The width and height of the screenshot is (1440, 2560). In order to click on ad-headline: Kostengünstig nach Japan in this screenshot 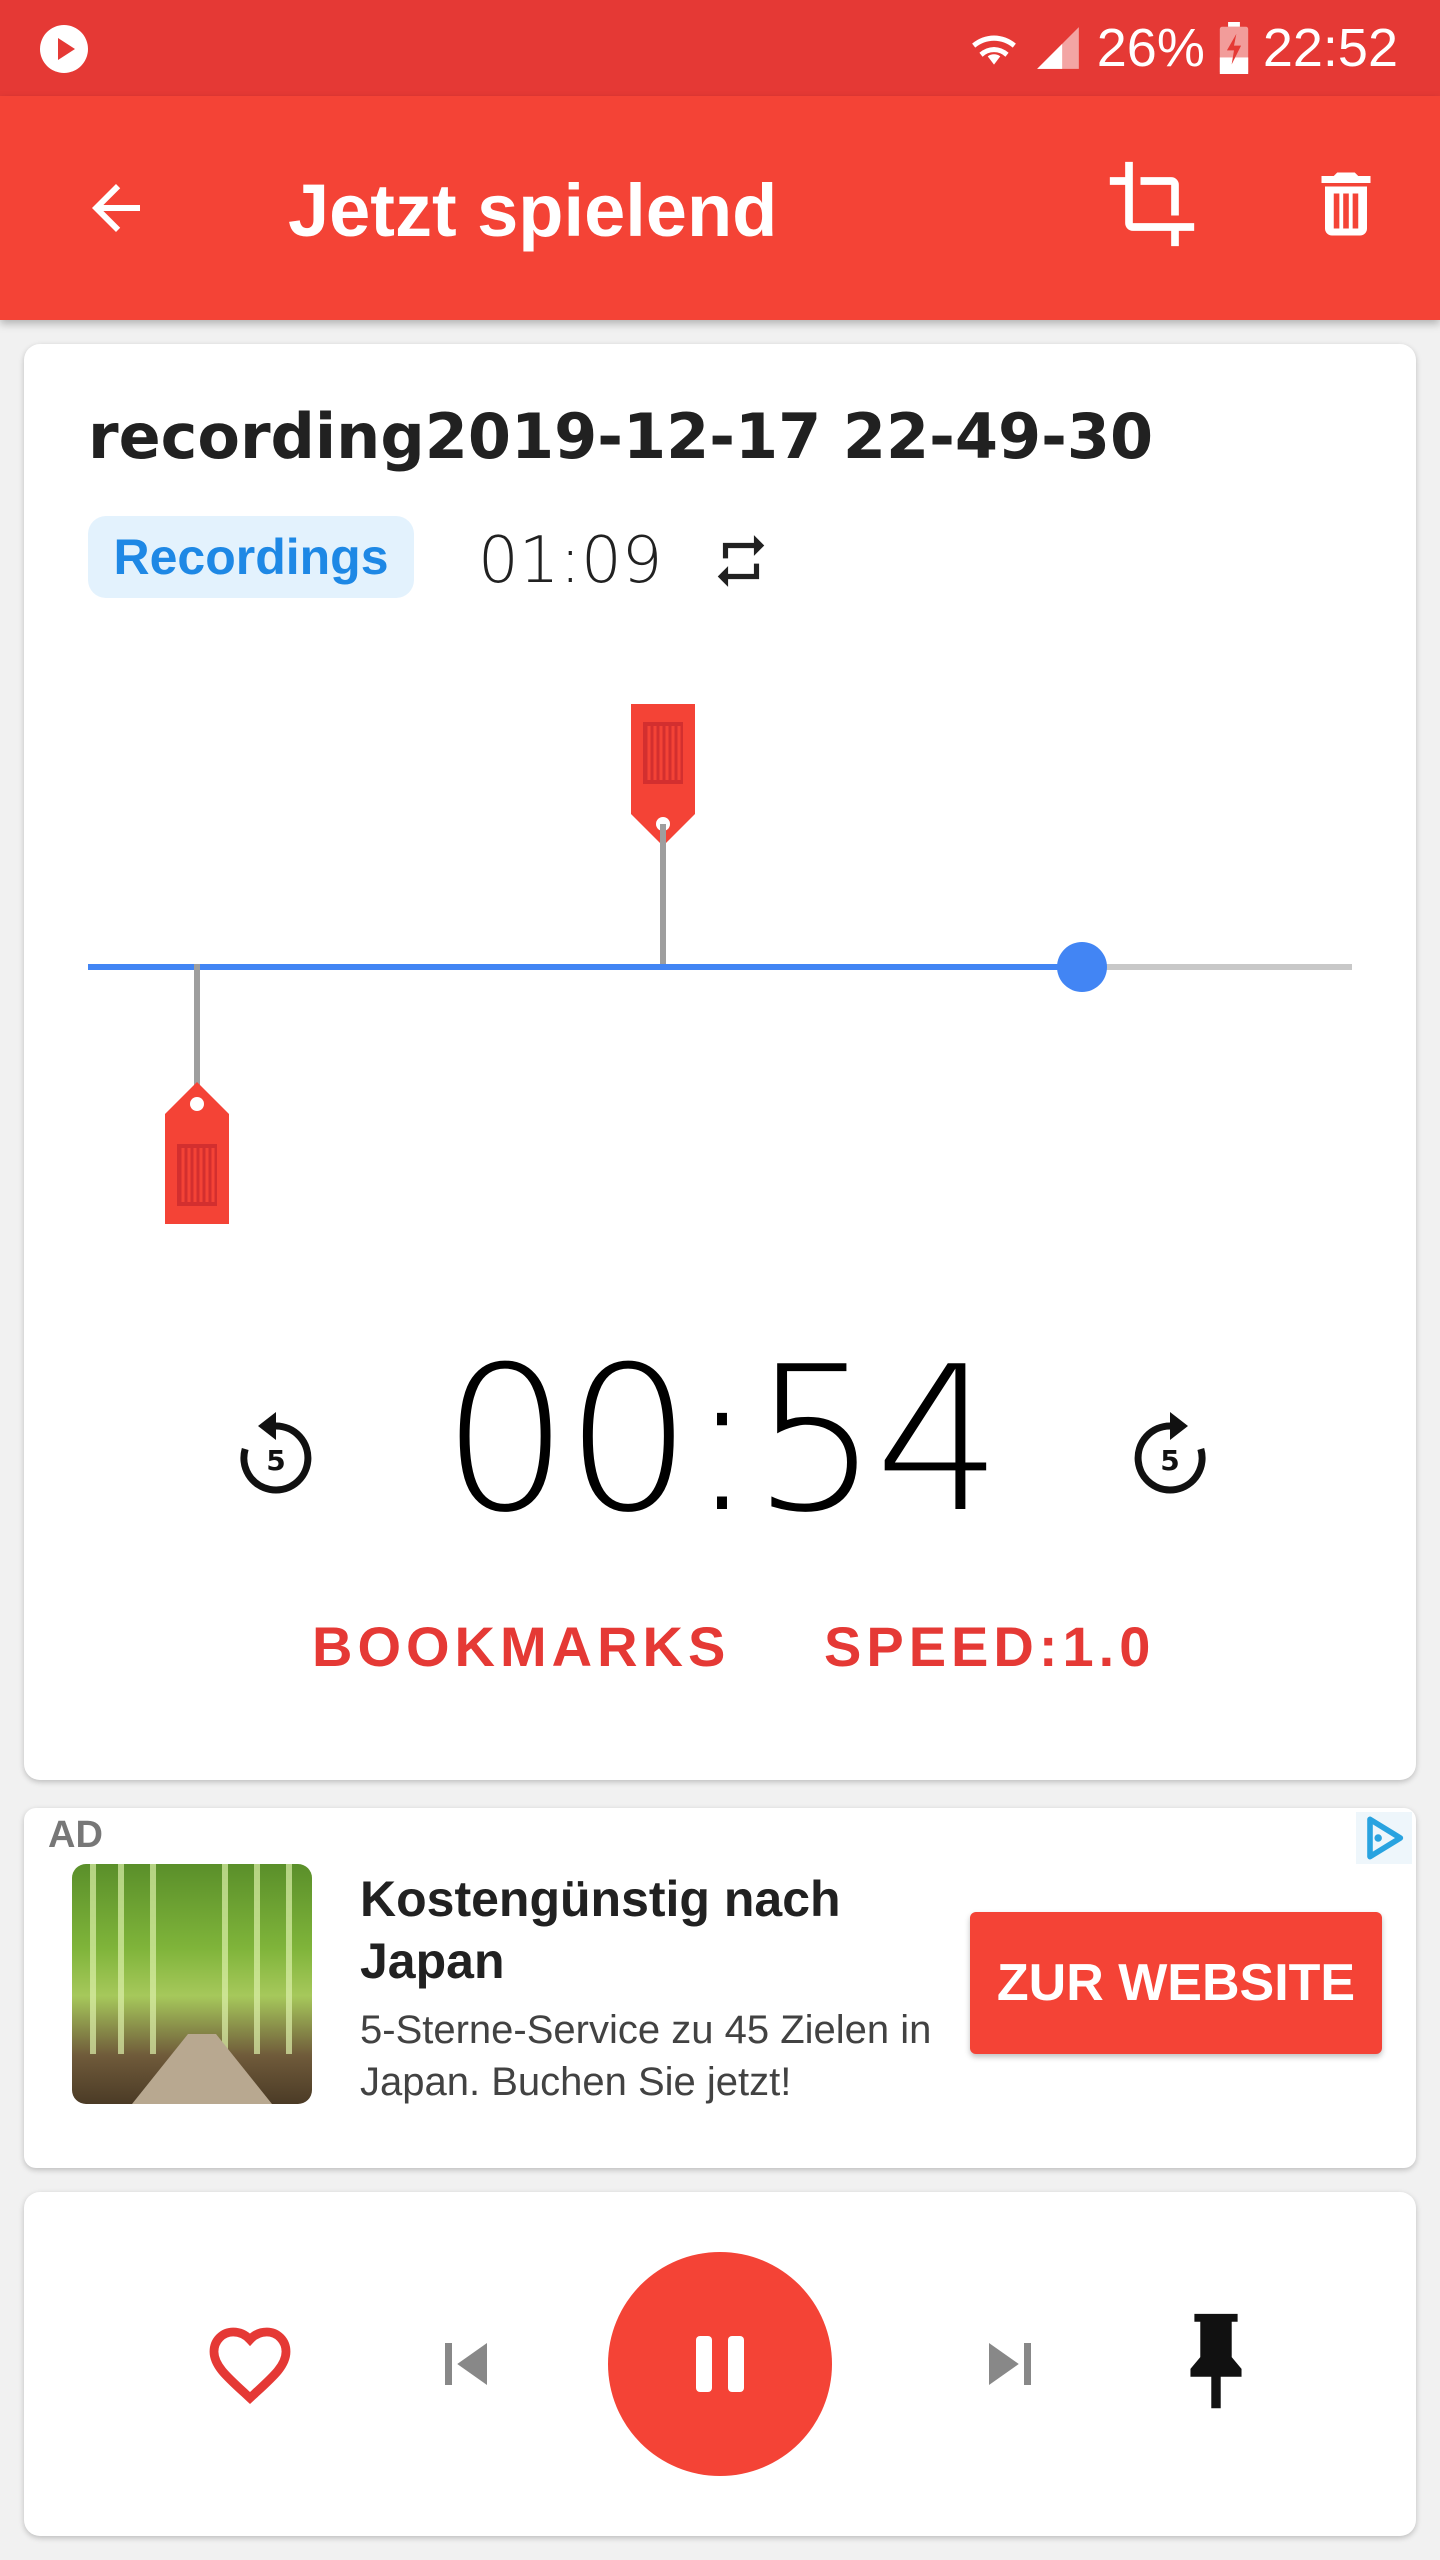, I will do `click(640, 1930)`.